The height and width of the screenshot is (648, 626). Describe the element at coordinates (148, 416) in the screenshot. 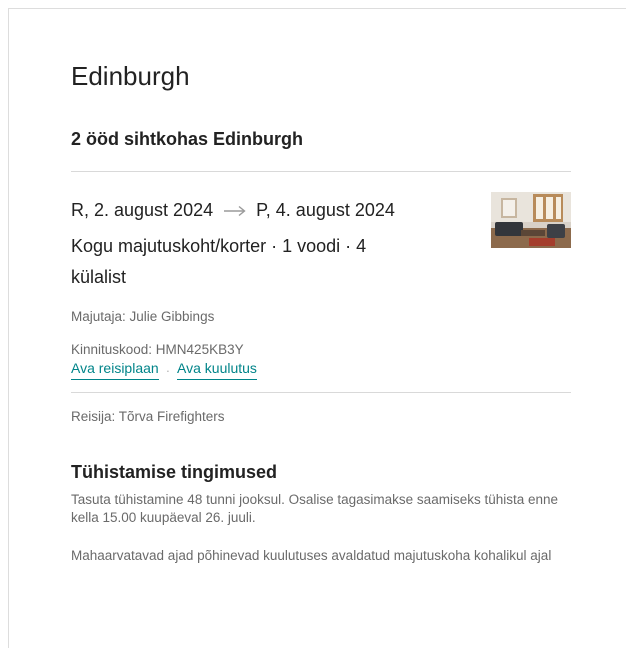

I see `traveler-name: Reisija: Tõrva Firefighters` at that location.